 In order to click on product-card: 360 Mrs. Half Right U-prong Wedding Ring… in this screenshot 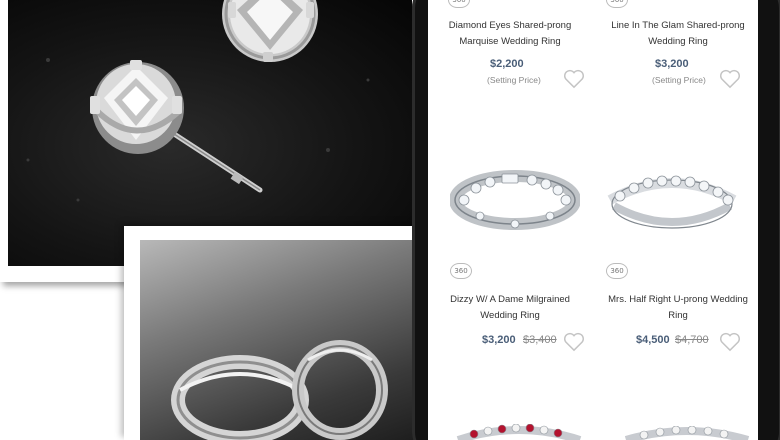, I will do `click(678, 255)`.